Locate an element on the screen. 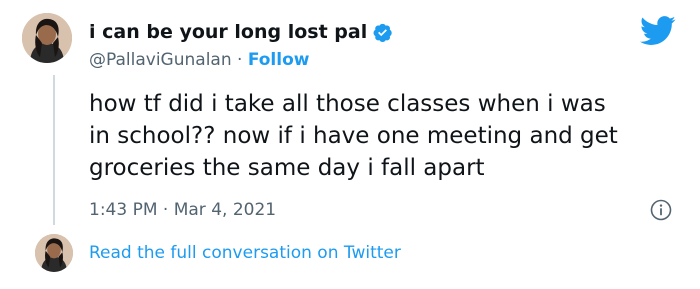  author-name-row: i can be your long lost pal is located at coordinates (241, 32).